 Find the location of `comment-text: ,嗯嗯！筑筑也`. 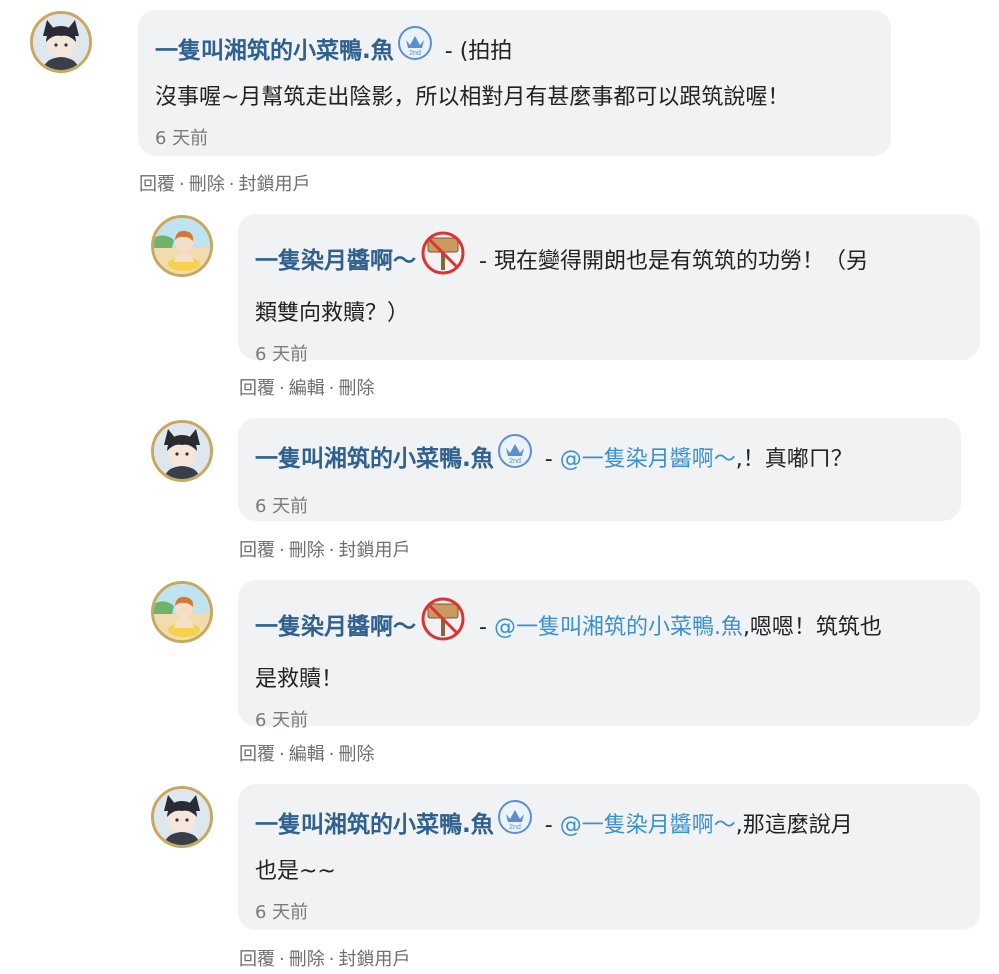

comment-text: ,嗯嗯！筑筑也 is located at coordinates (812, 627).